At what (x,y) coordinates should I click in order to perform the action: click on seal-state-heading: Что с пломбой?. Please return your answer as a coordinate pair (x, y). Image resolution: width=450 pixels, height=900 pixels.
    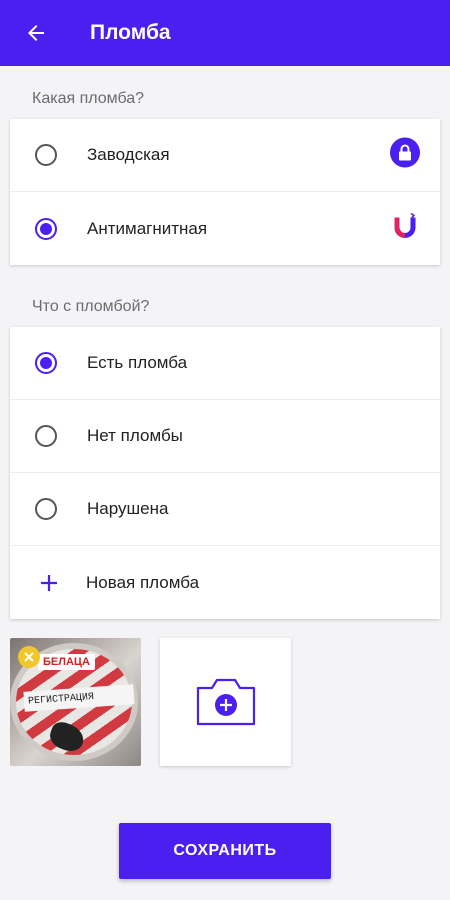
    Looking at the image, I should click on (91, 306).